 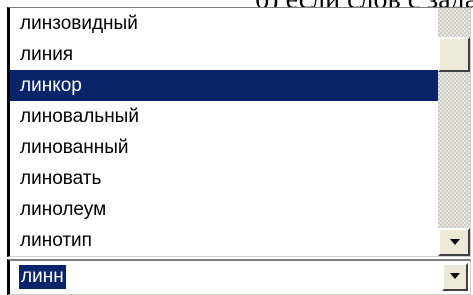 I want to click on dropdown-button, so click(x=455, y=277).